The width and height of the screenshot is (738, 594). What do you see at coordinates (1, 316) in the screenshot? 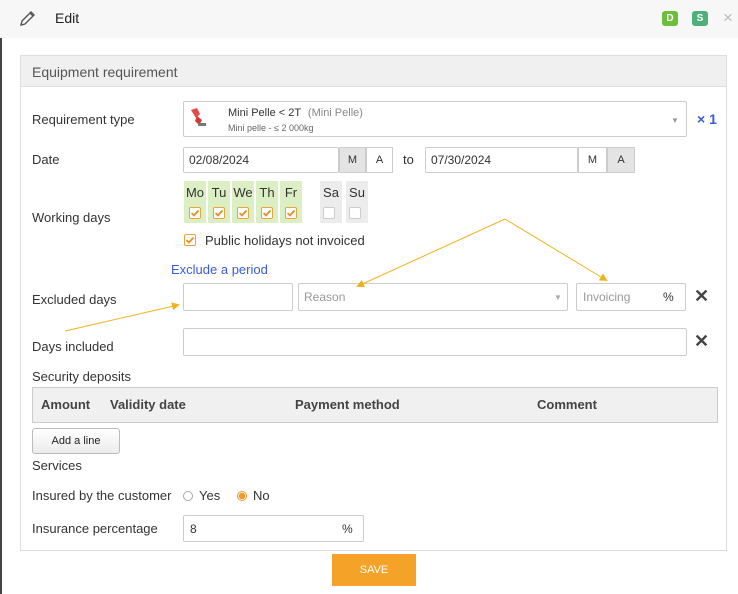
I see `left-border` at bounding box center [1, 316].